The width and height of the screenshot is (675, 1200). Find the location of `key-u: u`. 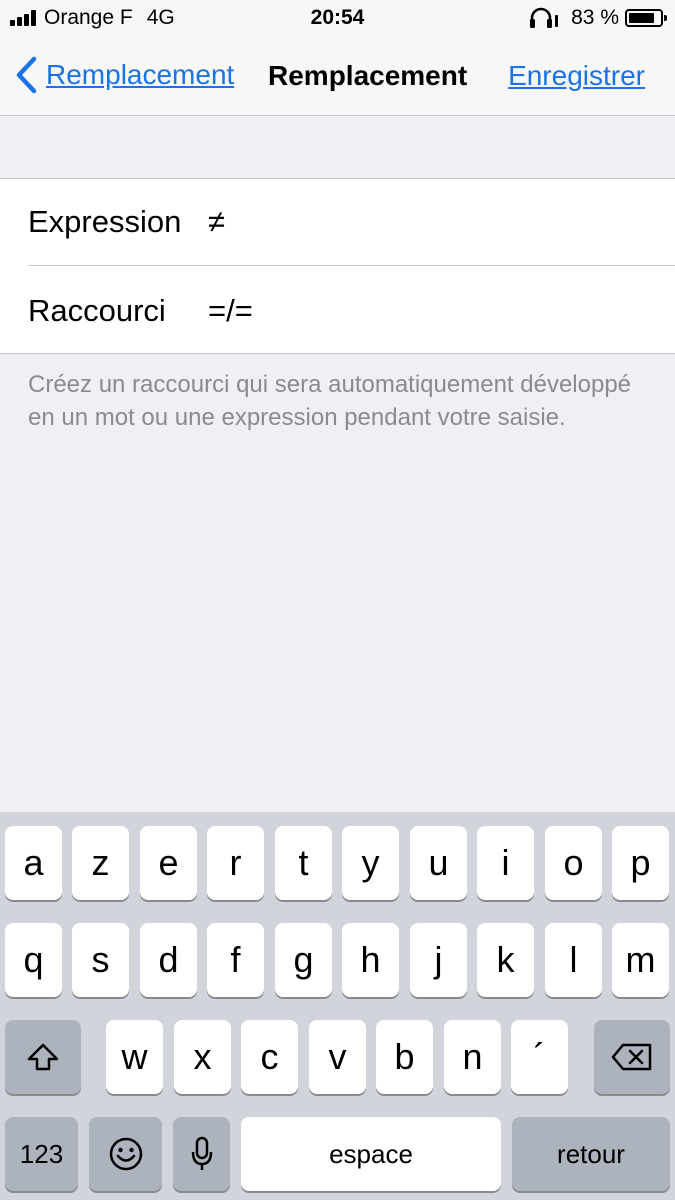

key-u: u is located at coordinates (438, 863).